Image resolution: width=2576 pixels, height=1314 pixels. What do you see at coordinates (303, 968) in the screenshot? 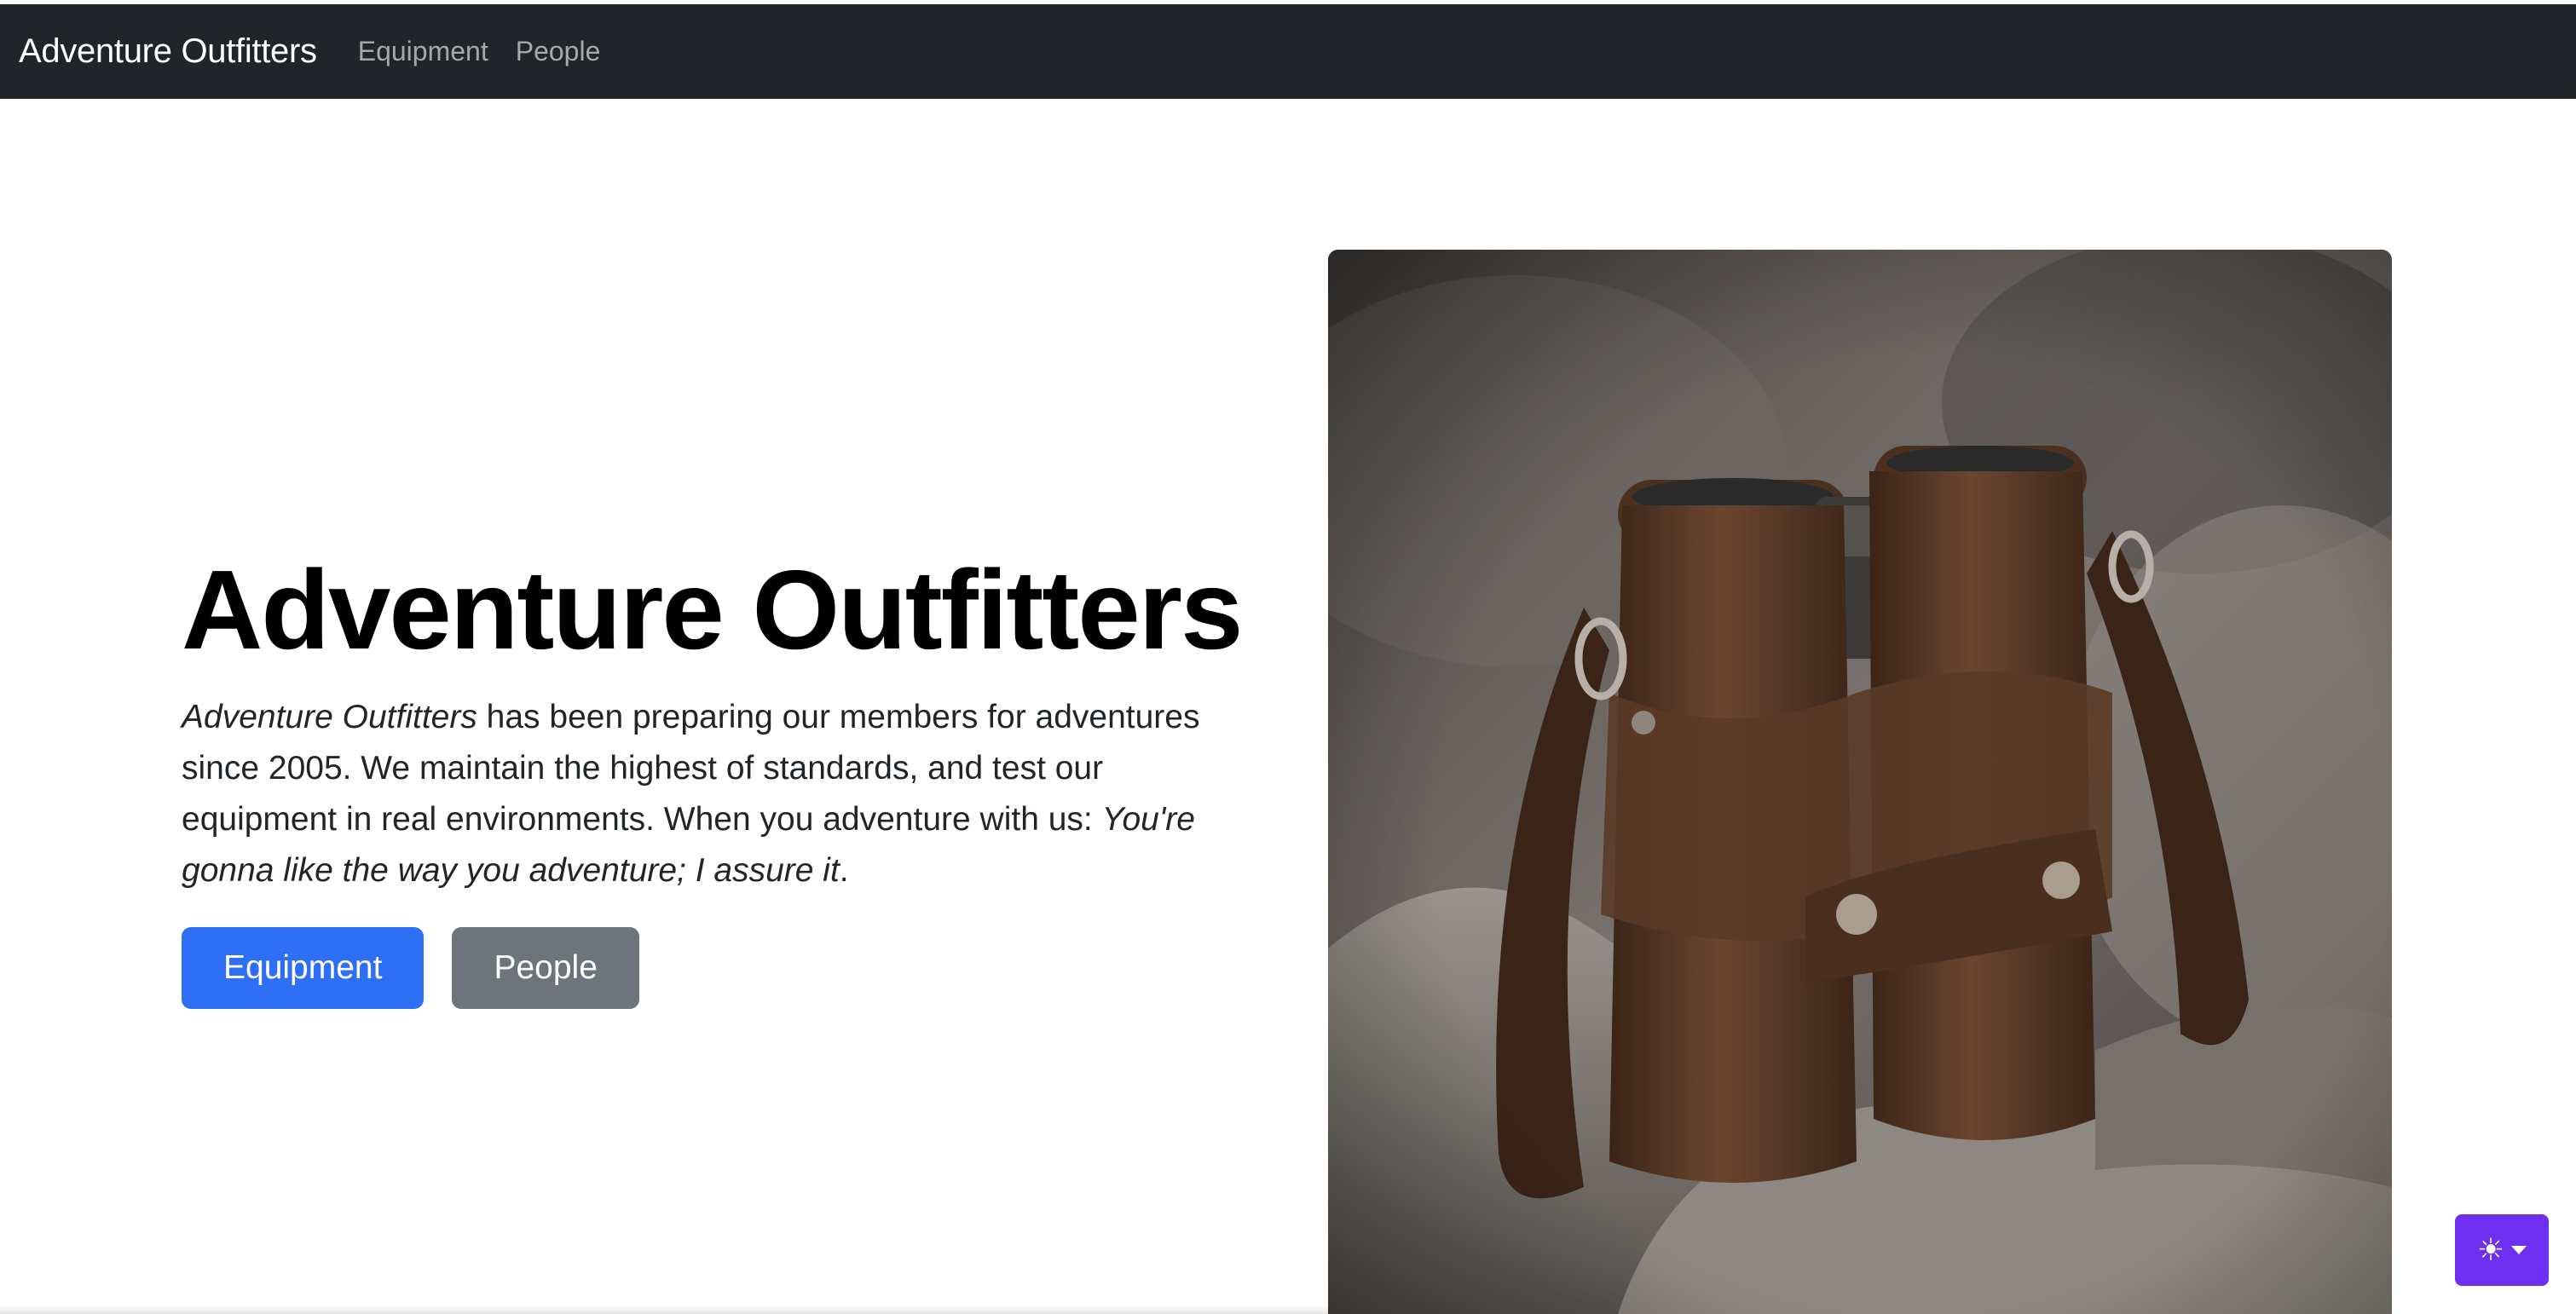
I see `equipment-button: Equipment` at bounding box center [303, 968].